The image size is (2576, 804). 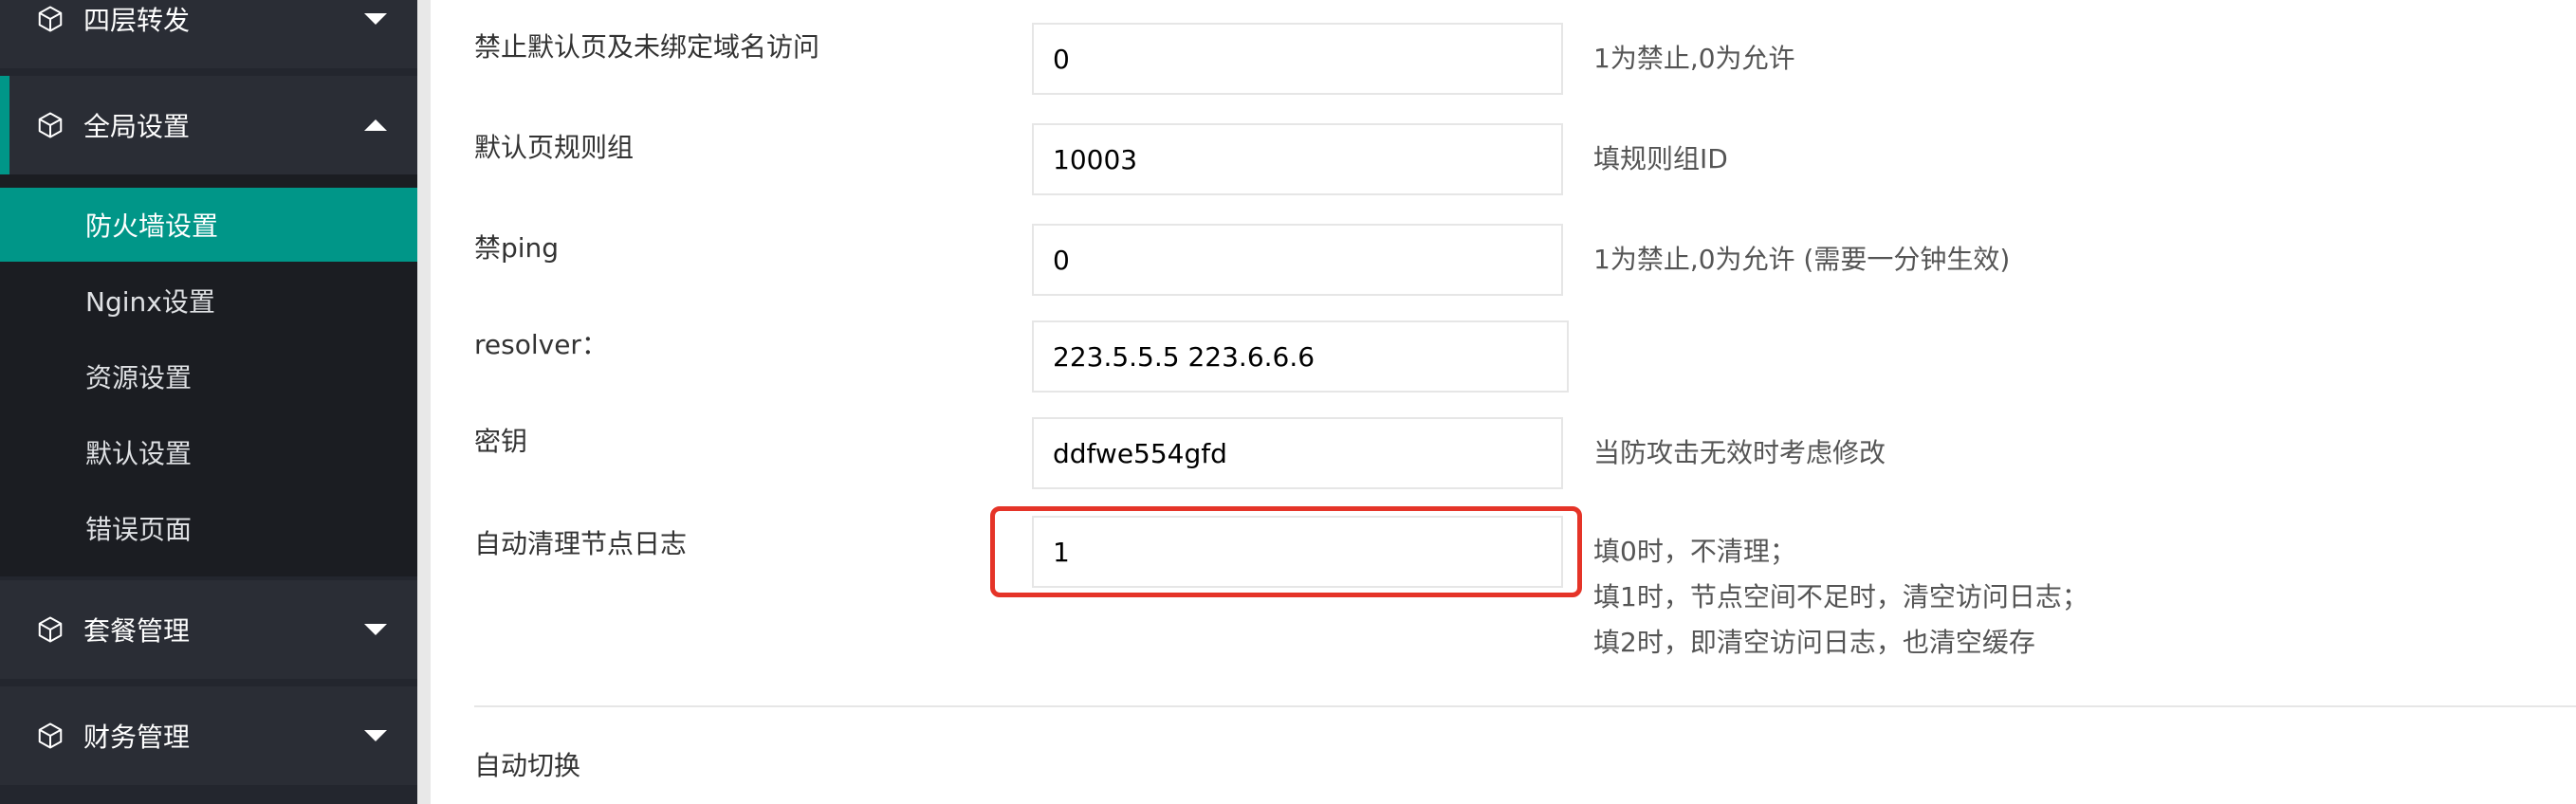 I want to click on sidebar-item-firewall: 防火墙设置, so click(x=208, y=225).